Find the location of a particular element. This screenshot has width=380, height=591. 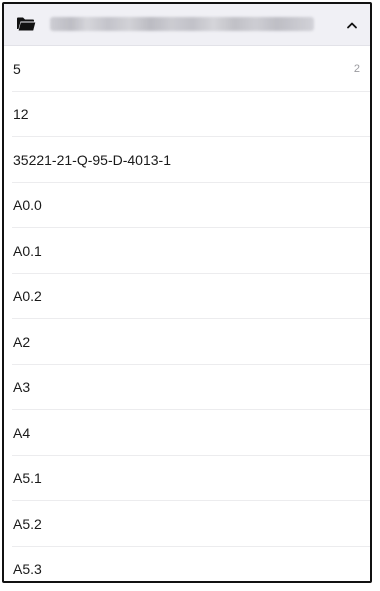

list-item: A0.2 is located at coordinates (187, 297).